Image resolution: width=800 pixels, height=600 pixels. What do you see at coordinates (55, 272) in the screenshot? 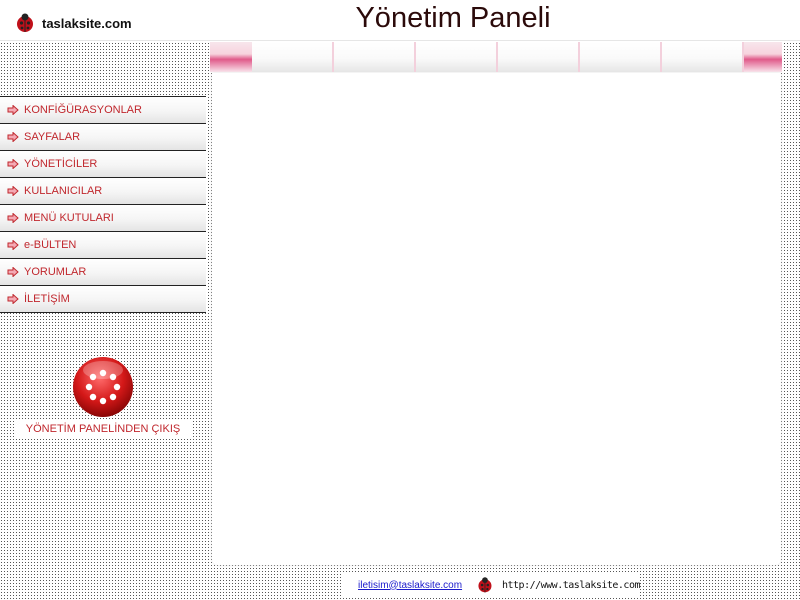
I see `sidebar-item-label: YORUMLAR` at bounding box center [55, 272].